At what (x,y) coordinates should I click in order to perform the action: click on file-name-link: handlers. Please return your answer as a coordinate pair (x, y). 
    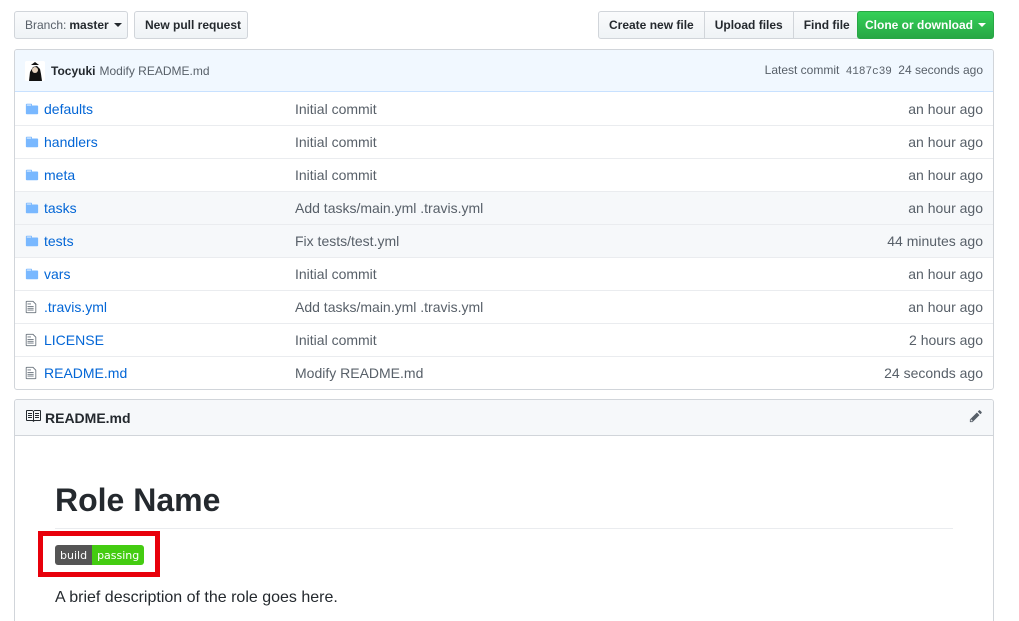
    Looking at the image, I should click on (169, 142).